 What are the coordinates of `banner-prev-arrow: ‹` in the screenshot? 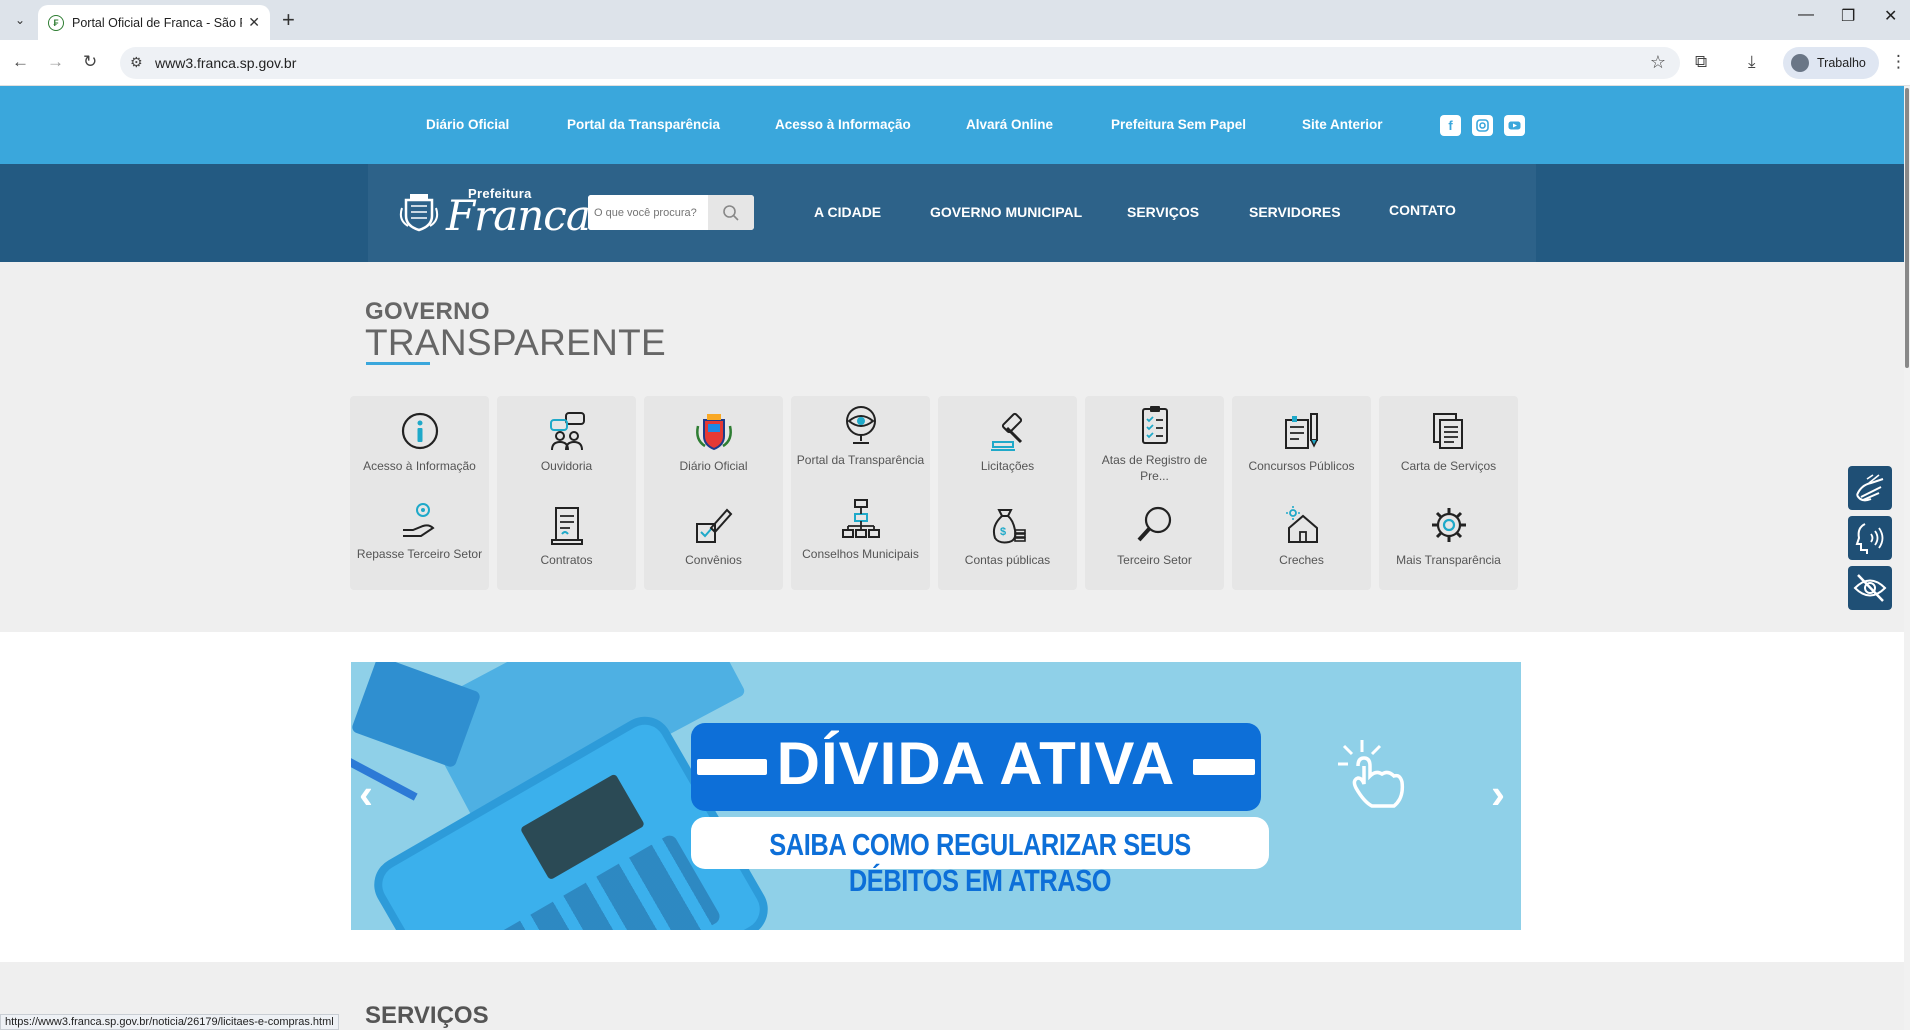 It's located at (366, 794).